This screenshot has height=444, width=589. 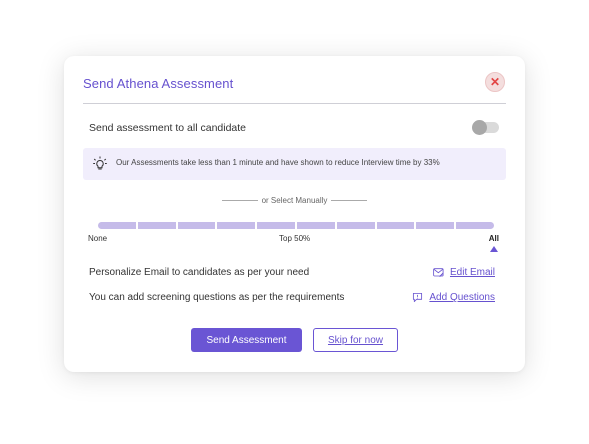 I want to click on candidate-range-slider, so click(x=296, y=225).